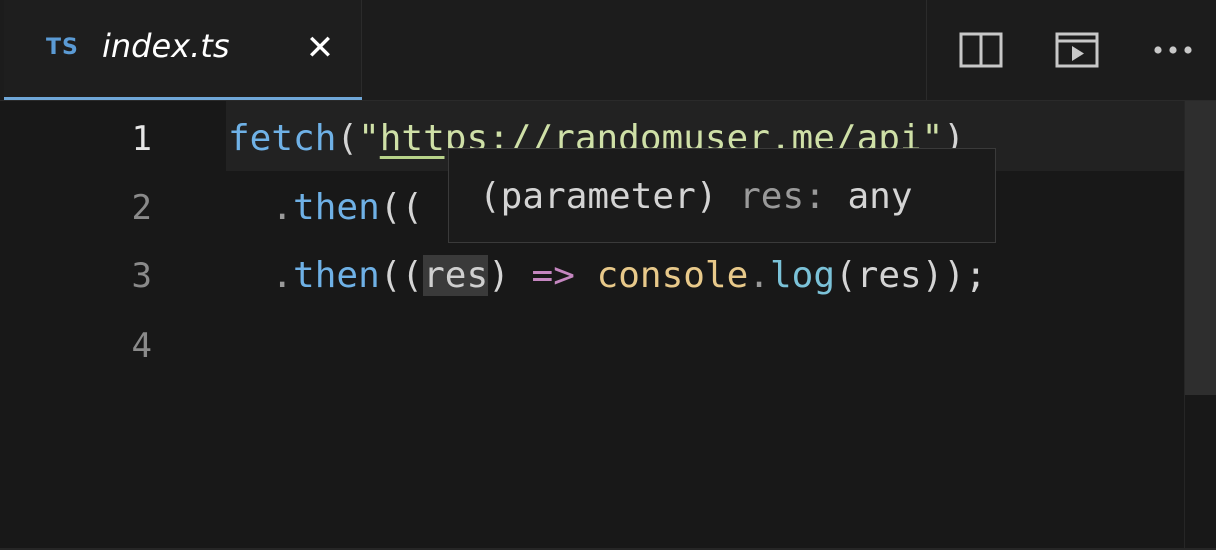 The image size is (1216, 550). I want to click on line-number: 3, so click(141, 276).